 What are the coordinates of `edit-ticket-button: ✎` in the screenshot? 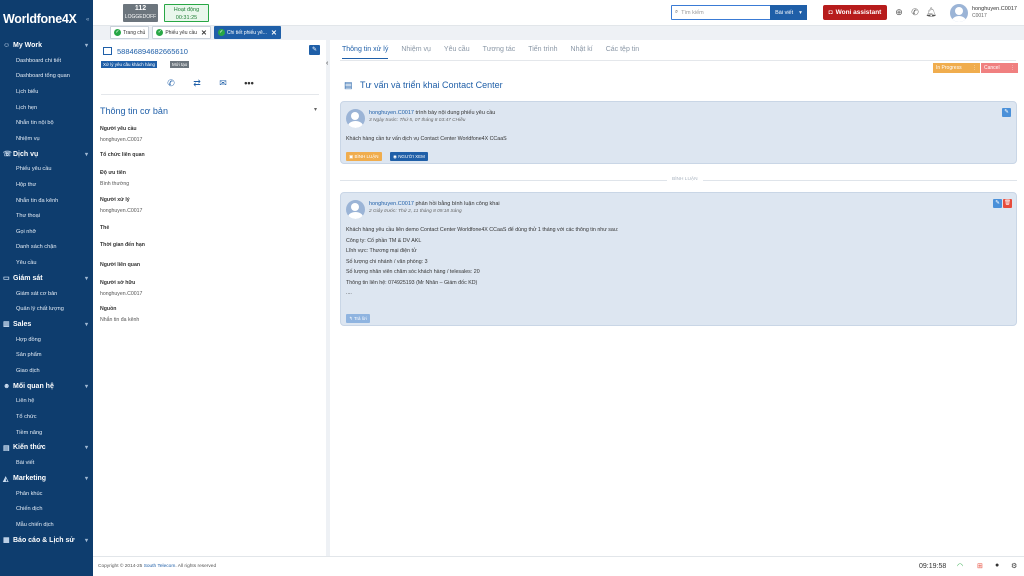 It's located at (314, 50).